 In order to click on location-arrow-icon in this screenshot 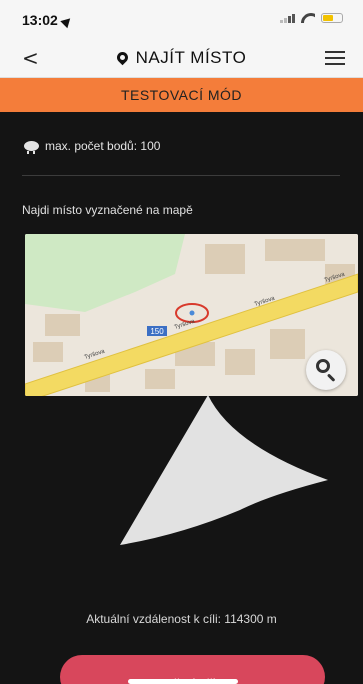, I will do `click(67, 21)`.